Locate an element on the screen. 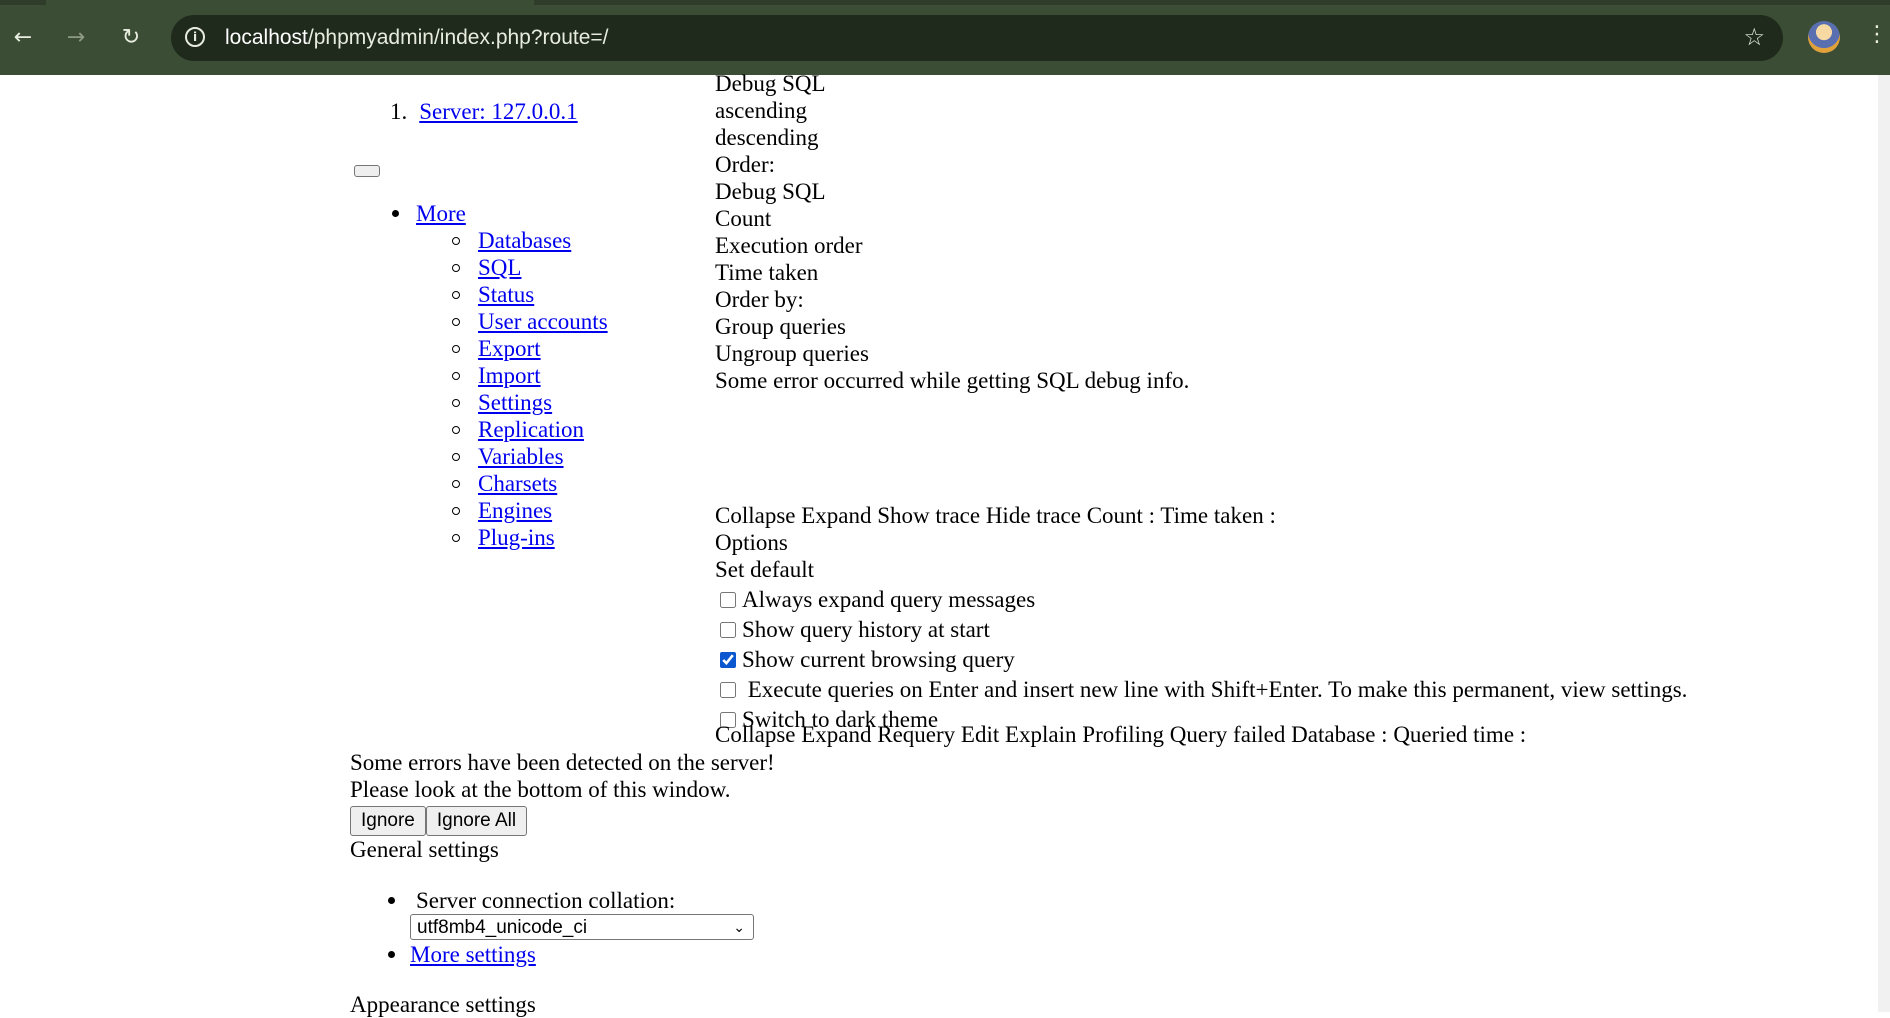  menu-item-plugins: Plug-ins is located at coordinates (530, 537).